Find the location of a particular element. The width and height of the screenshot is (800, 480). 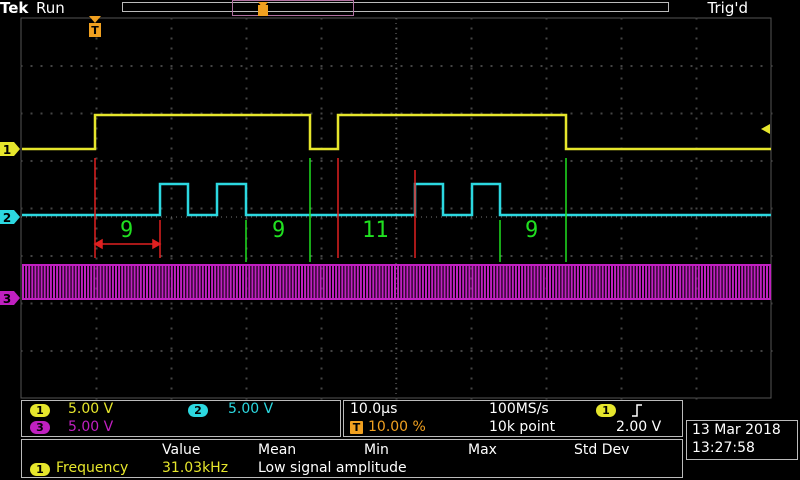

datetime-panel: 13 Mar 2018 13:27:58 is located at coordinates (742, 440).